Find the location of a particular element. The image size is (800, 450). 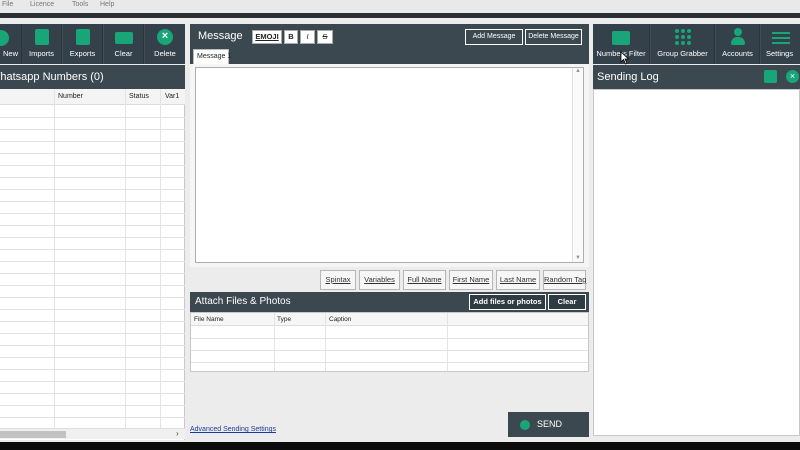

new-button: New is located at coordinates (11, 44).